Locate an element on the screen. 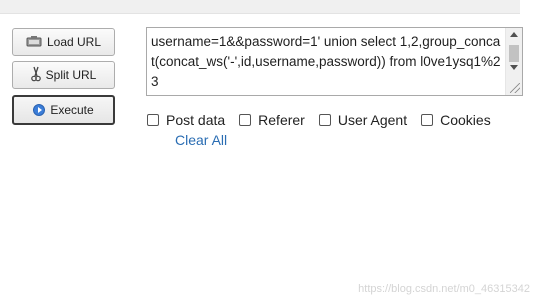  user-agent-label: User Agent is located at coordinates (372, 120).